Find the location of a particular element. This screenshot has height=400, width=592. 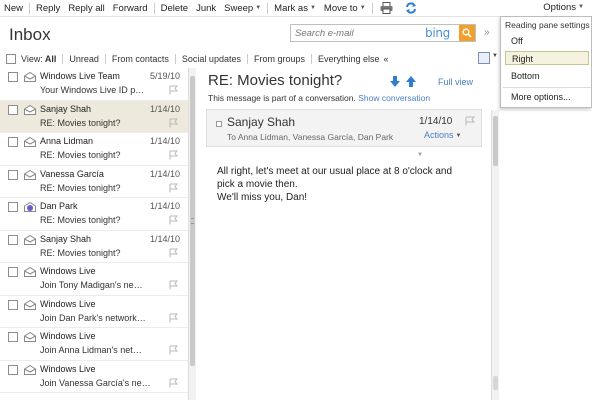

reading-pane-scrollbar is located at coordinates (495, 255).